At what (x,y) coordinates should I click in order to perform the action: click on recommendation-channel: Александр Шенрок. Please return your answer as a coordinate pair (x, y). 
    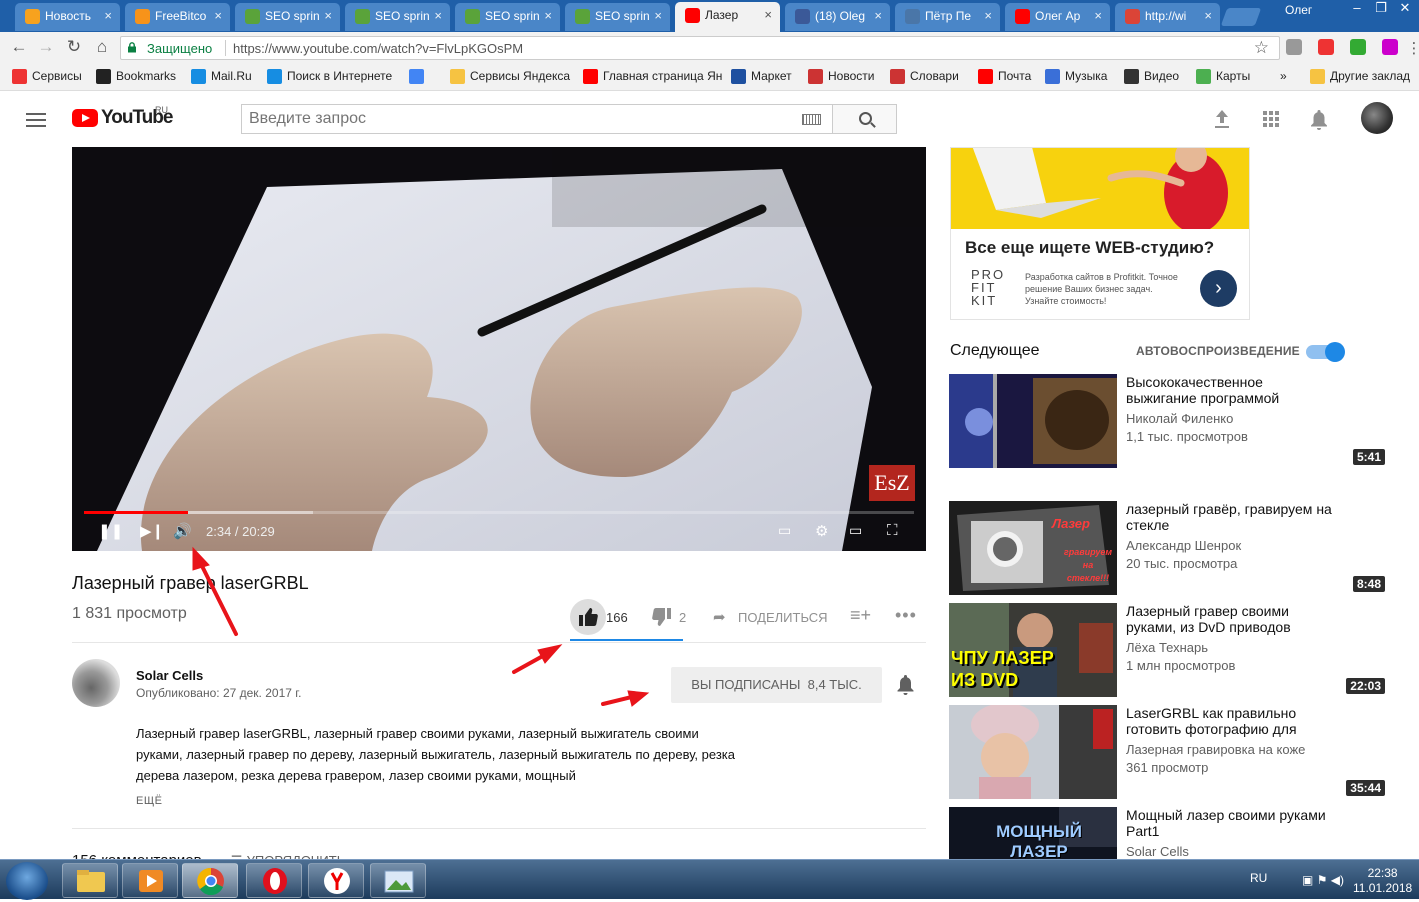
    Looking at the image, I should click on (1183, 545).